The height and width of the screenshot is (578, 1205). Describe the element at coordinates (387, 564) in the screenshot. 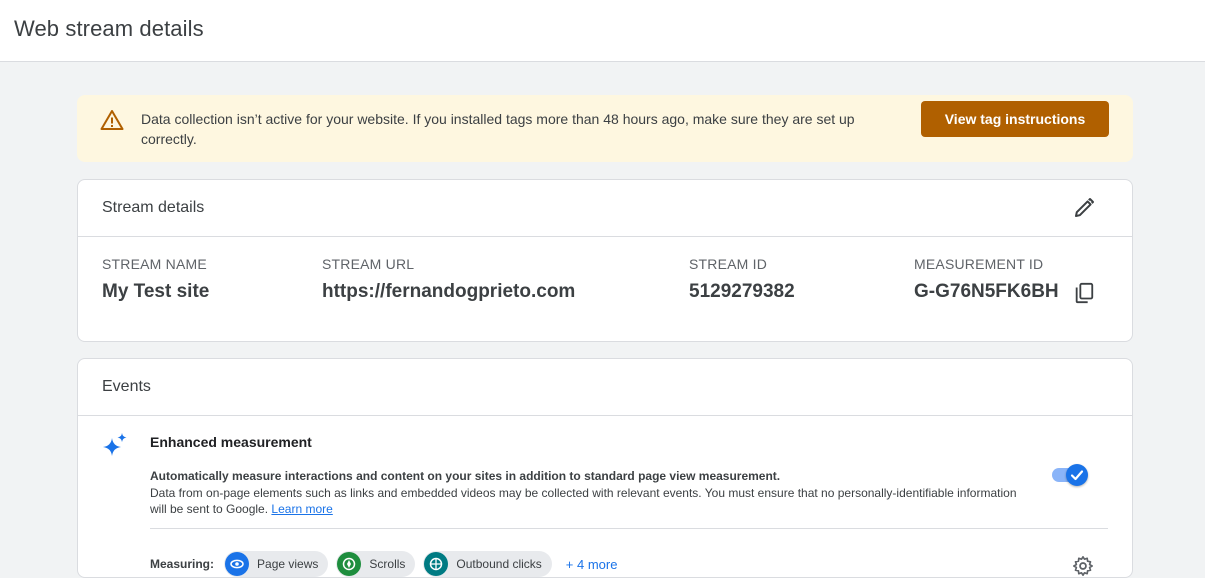

I see `chip-scrolls-label: Scrolls` at that location.